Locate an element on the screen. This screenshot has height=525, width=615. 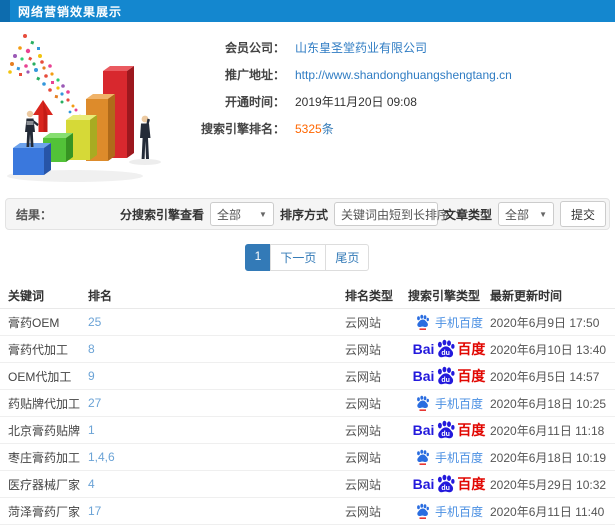
sort-select: 关键词由短到长排序 ▼ is located at coordinates (398, 214).